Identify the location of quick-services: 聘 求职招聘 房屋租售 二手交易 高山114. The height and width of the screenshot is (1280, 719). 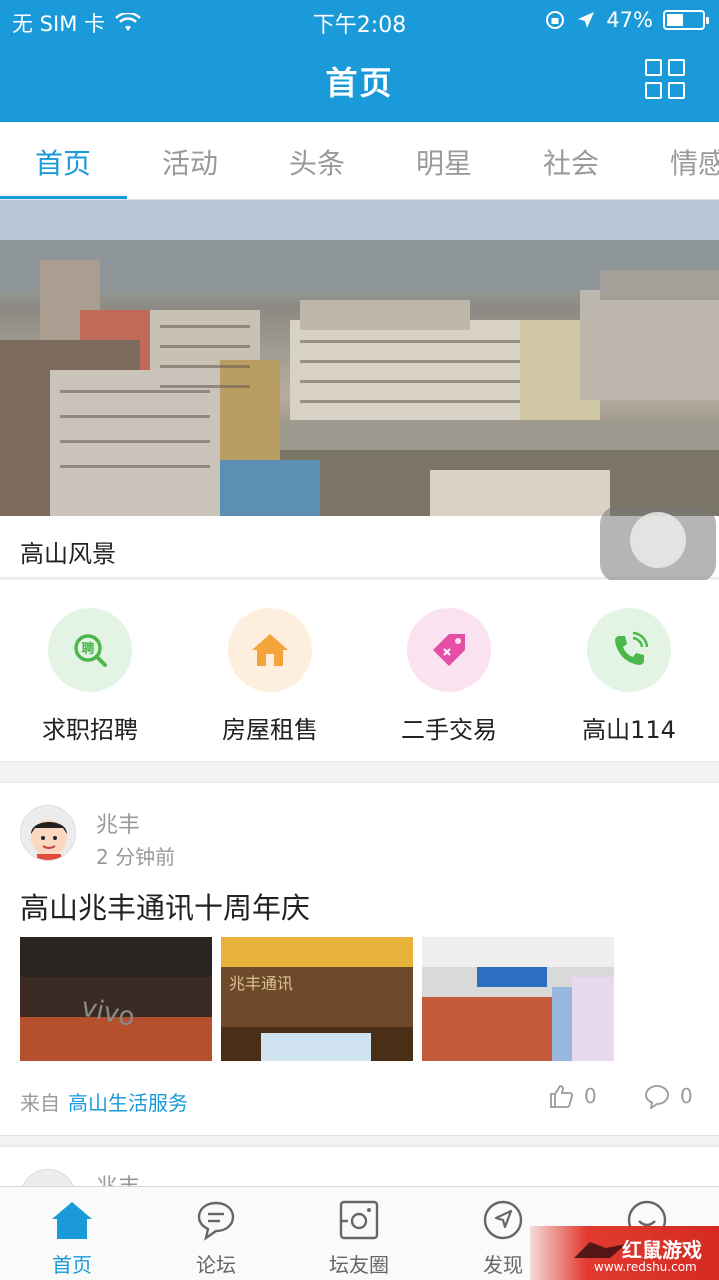
(359, 671).